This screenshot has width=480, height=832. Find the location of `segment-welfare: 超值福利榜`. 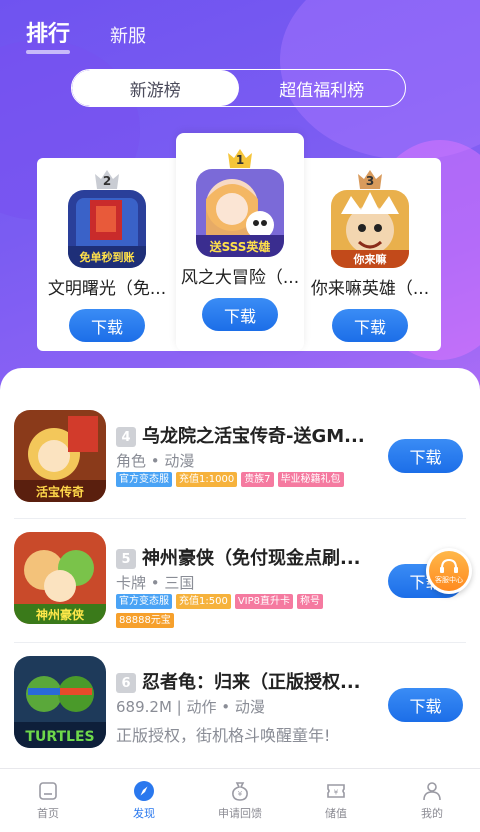

segment-welfare: 超值福利榜 is located at coordinates (322, 88).